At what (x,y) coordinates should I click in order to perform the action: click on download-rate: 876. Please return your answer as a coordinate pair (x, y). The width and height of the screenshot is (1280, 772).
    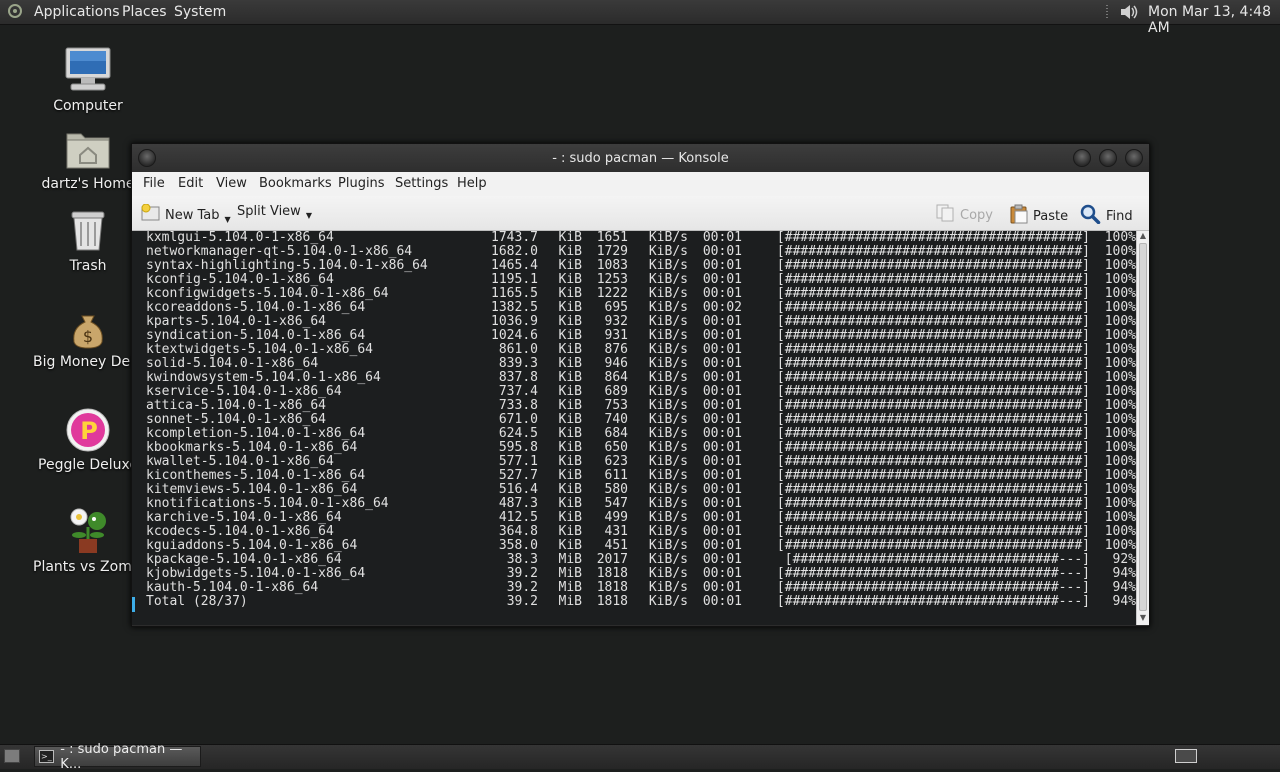
    Looking at the image, I should click on (616, 349).